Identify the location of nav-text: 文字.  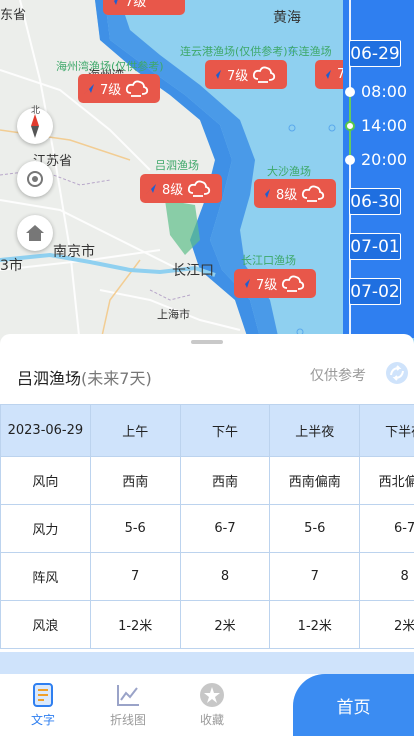
(43, 705).